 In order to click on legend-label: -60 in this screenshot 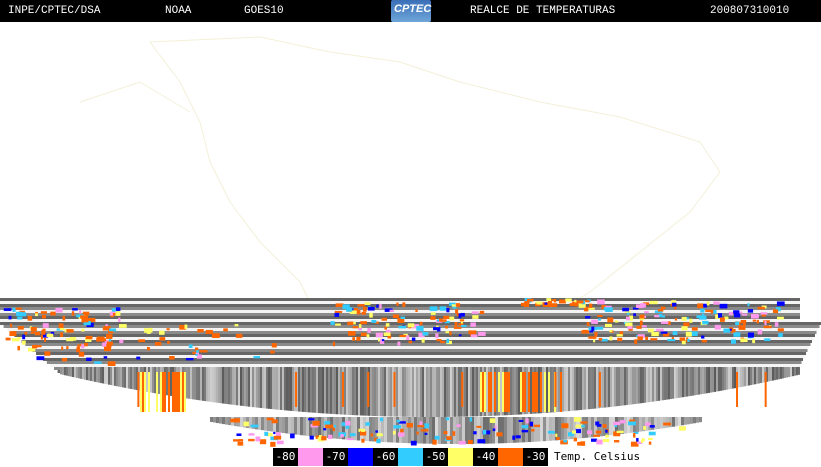, I will do `click(385, 457)`.